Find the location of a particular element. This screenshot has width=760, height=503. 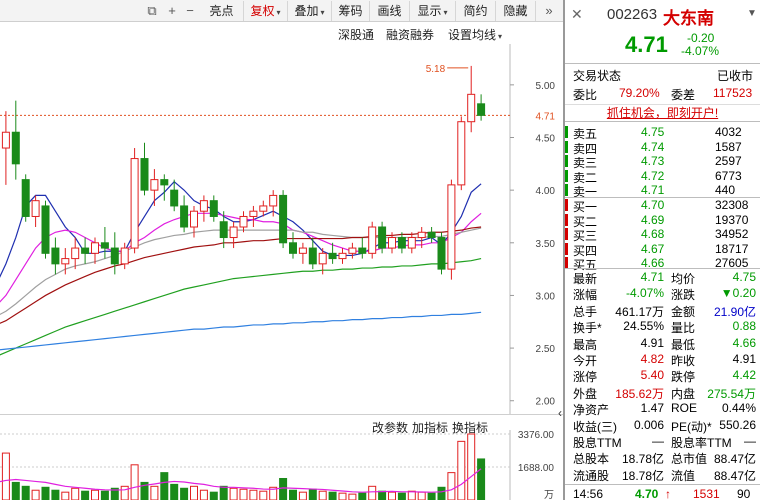

toolbar-button-0: 亮点 is located at coordinates (222, 11).